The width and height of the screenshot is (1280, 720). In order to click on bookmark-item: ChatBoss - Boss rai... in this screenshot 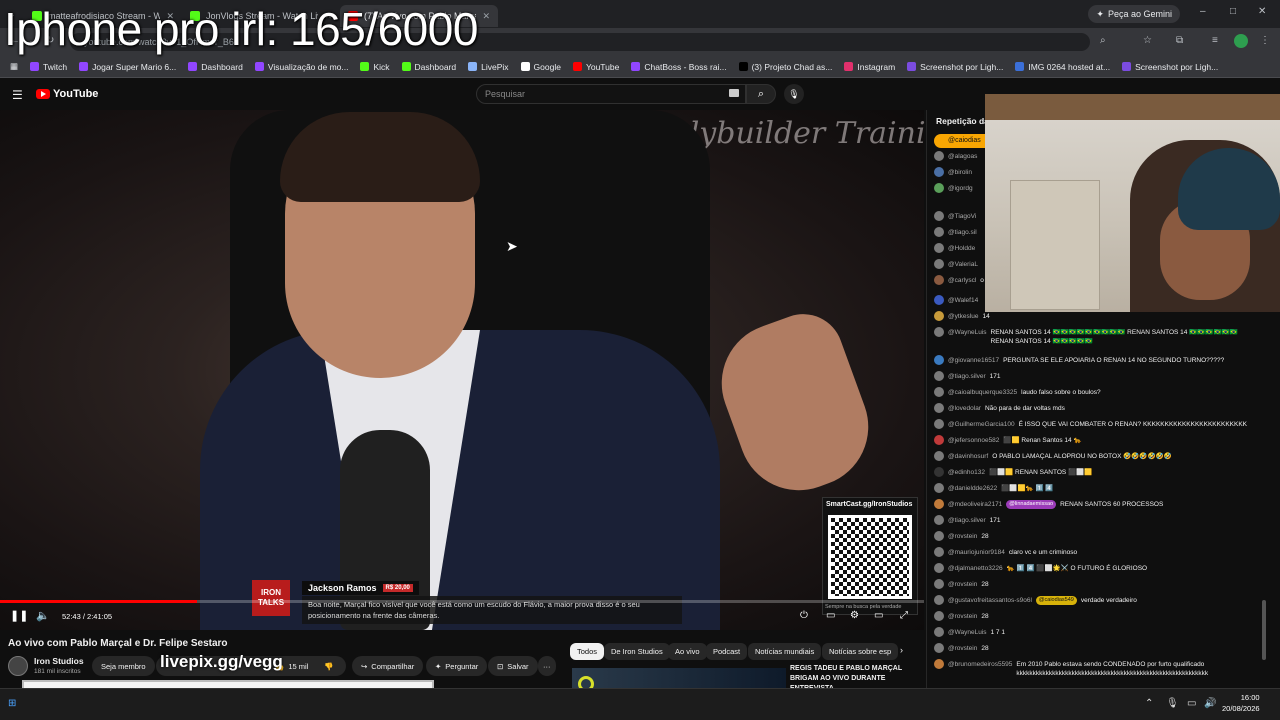, I will do `click(678, 67)`.